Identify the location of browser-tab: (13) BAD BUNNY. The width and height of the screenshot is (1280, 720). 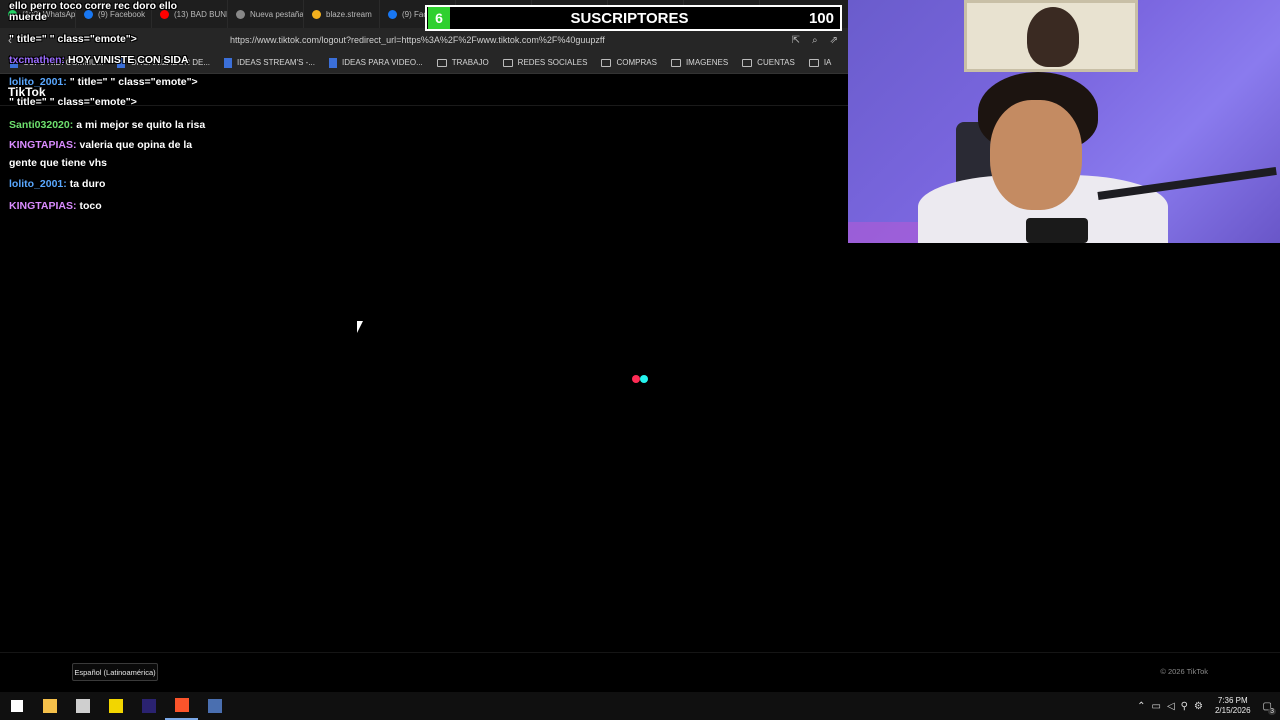
(190, 14).